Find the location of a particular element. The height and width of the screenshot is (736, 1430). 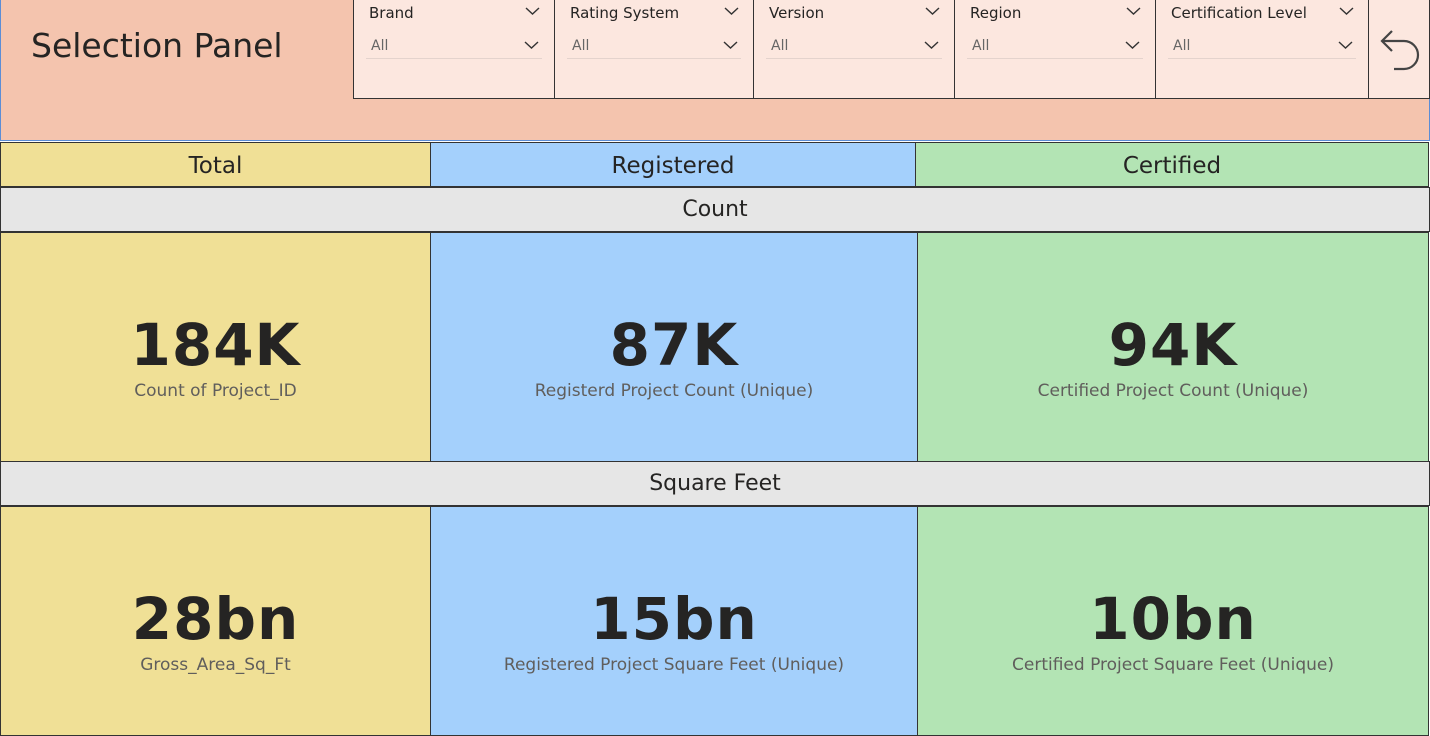

panel-title: Selection Panel is located at coordinates (157, 45).